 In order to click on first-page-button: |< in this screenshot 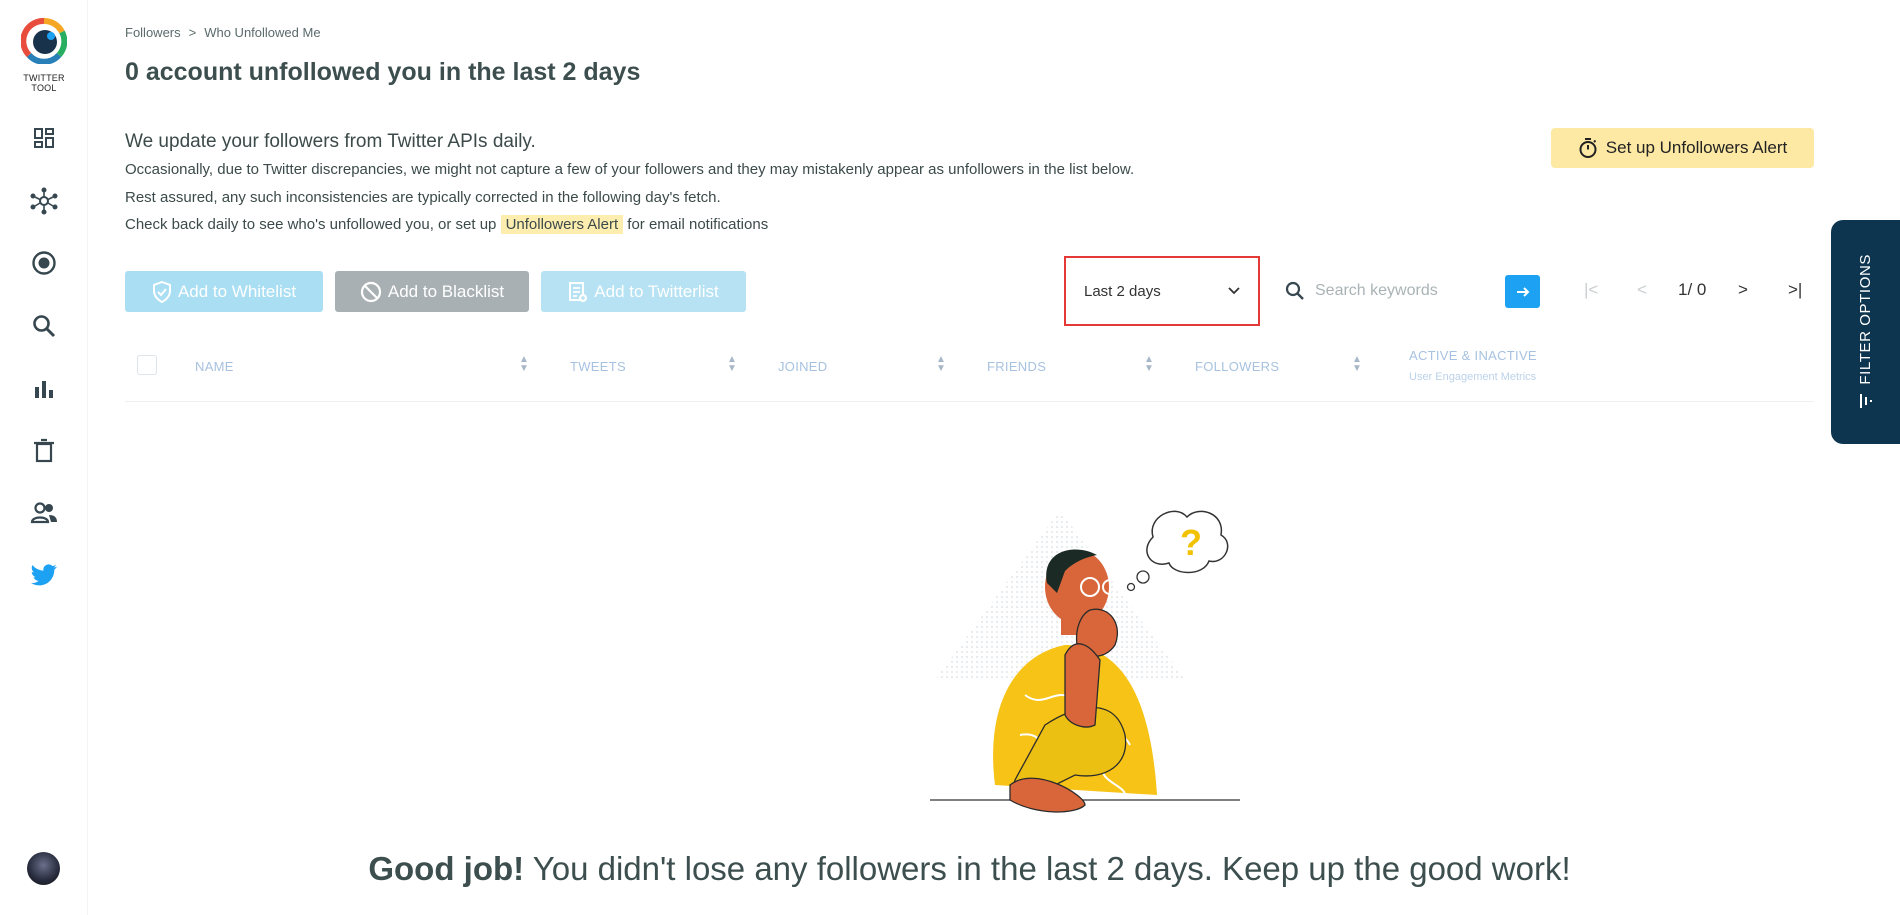, I will do `click(1591, 290)`.